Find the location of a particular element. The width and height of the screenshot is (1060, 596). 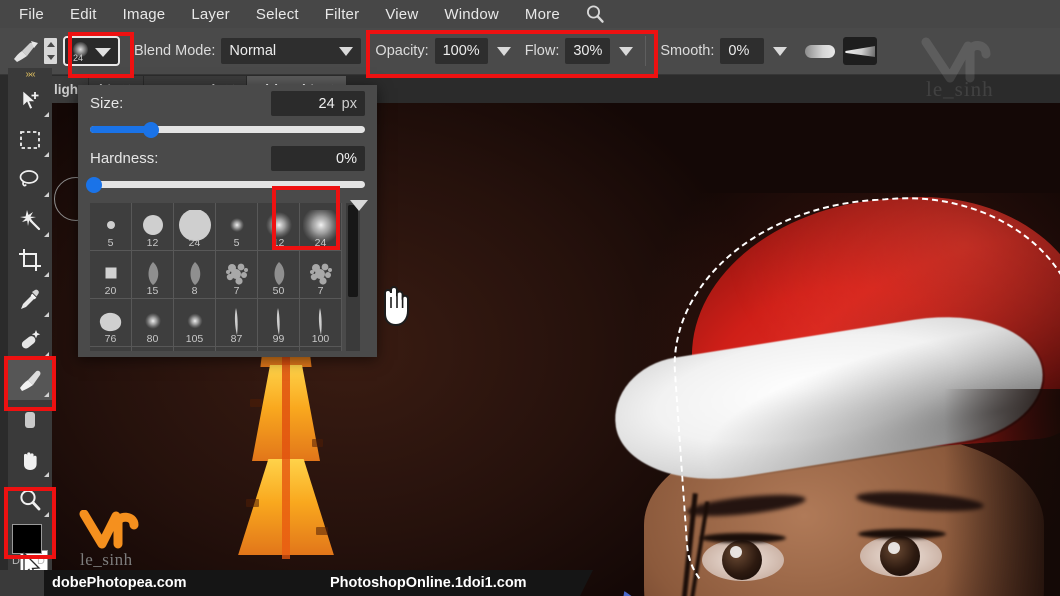

brush-preset-size-label: 100 is located at coordinates (320, 339).